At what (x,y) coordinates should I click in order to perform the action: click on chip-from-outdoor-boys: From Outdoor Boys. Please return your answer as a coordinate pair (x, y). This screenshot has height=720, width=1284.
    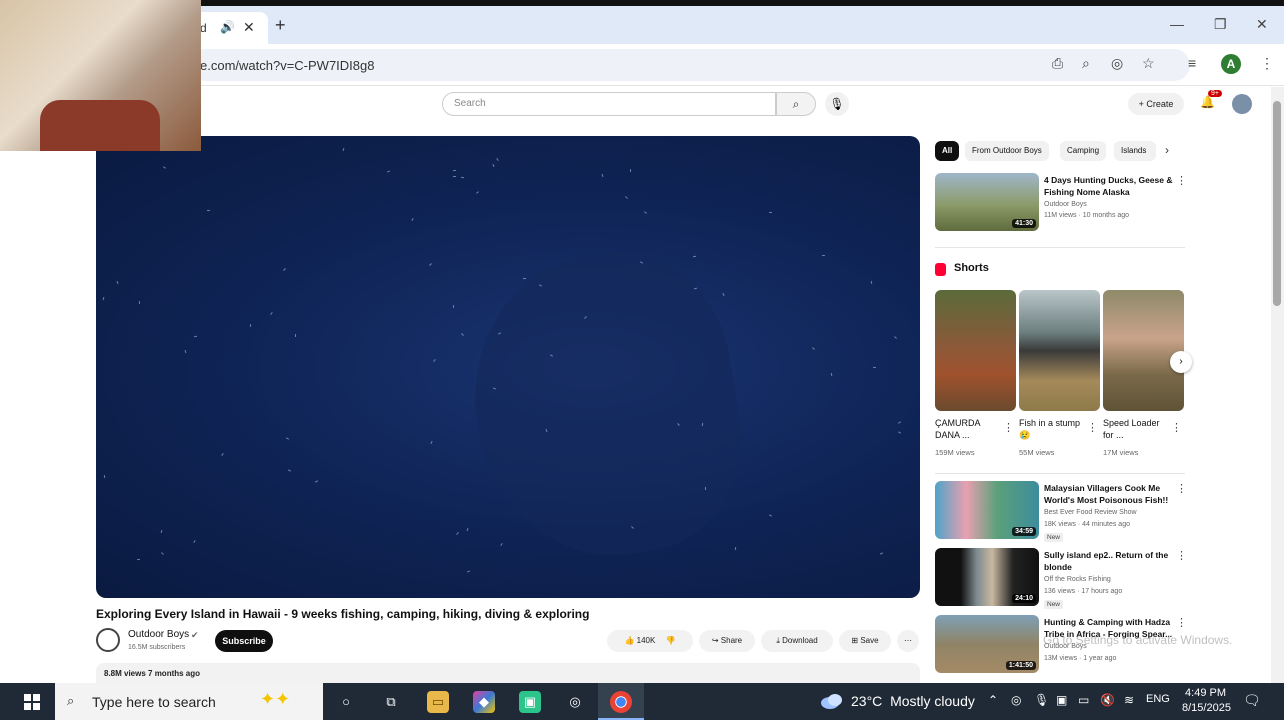
    Looking at the image, I should click on (1007, 151).